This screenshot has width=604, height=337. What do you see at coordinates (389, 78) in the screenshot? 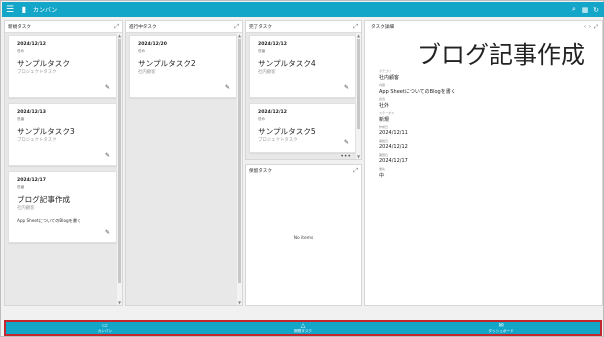
I see `field-value: 社内顧客` at bounding box center [389, 78].